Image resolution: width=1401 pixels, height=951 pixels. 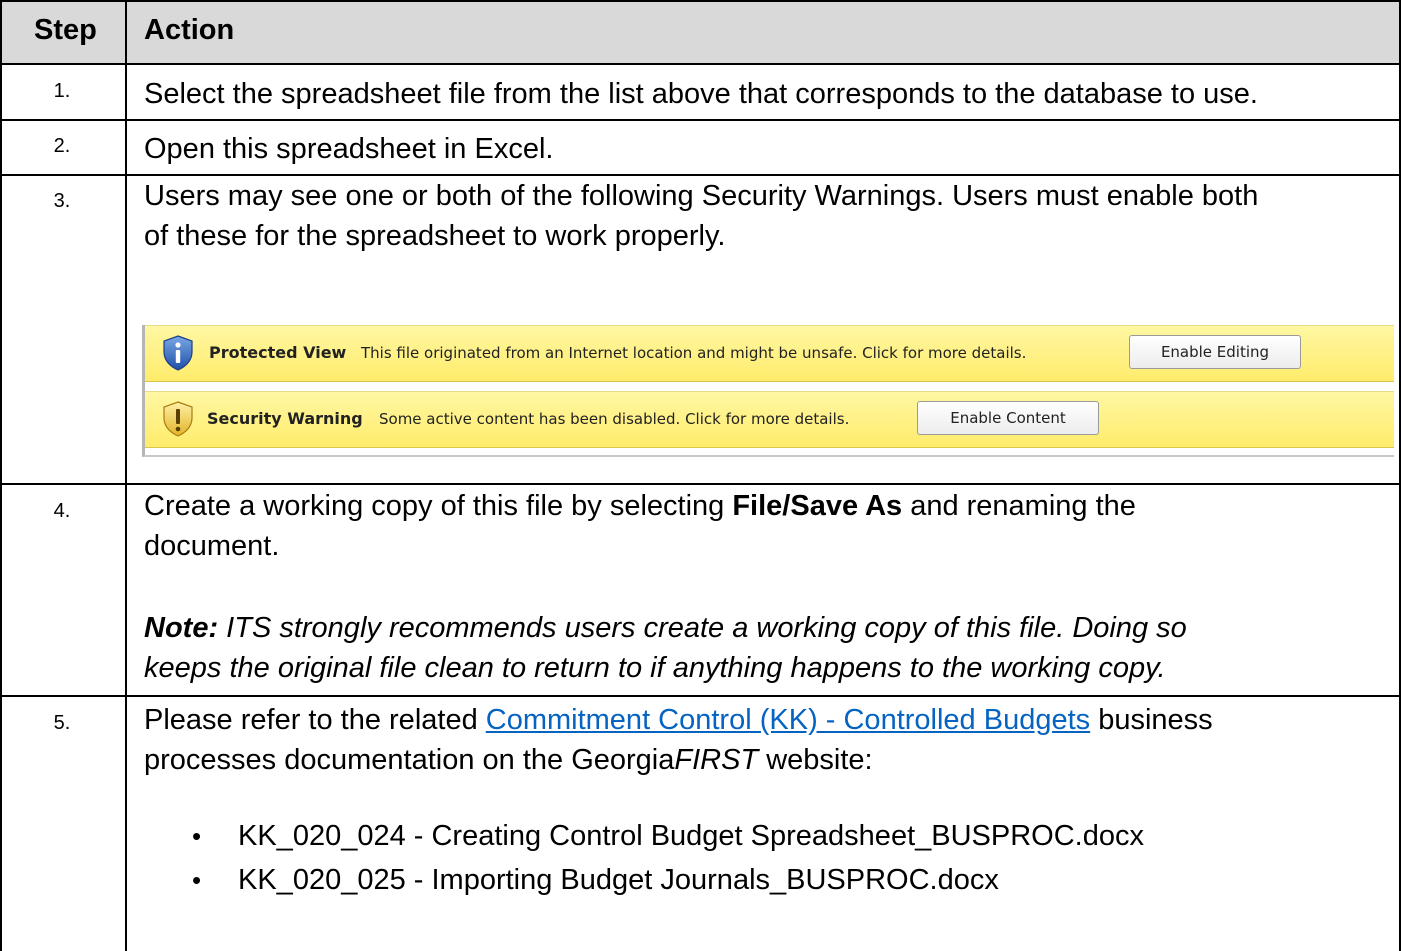 I want to click on enable-content-button: Enable Content, so click(x=1008, y=418).